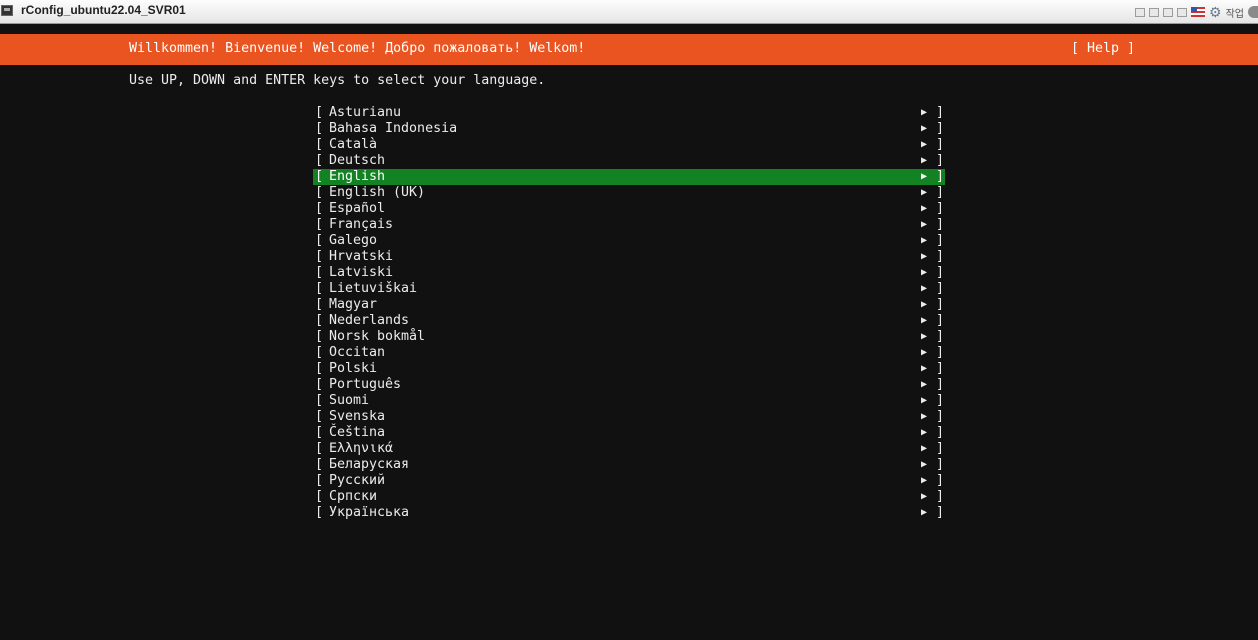 This screenshot has width=1258, height=640. Describe the element at coordinates (1182, 12) in the screenshot. I see `fullscreen-window-icon` at that location.